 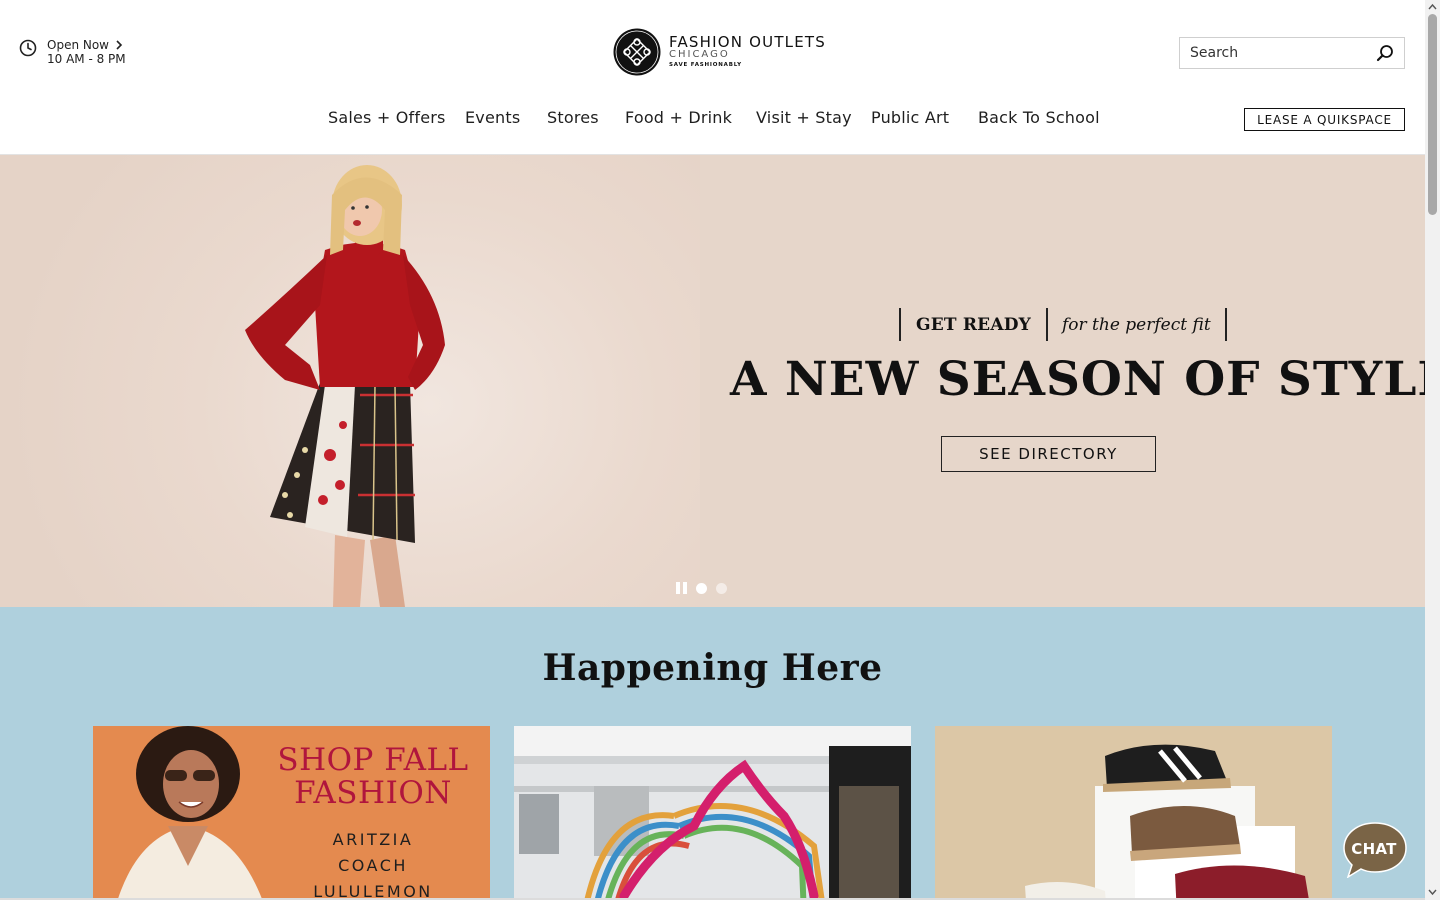 What do you see at coordinates (1077, 379) in the screenshot?
I see `hero-headline: A NEW SEASON OF STYLE` at bounding box center [1077, 379].